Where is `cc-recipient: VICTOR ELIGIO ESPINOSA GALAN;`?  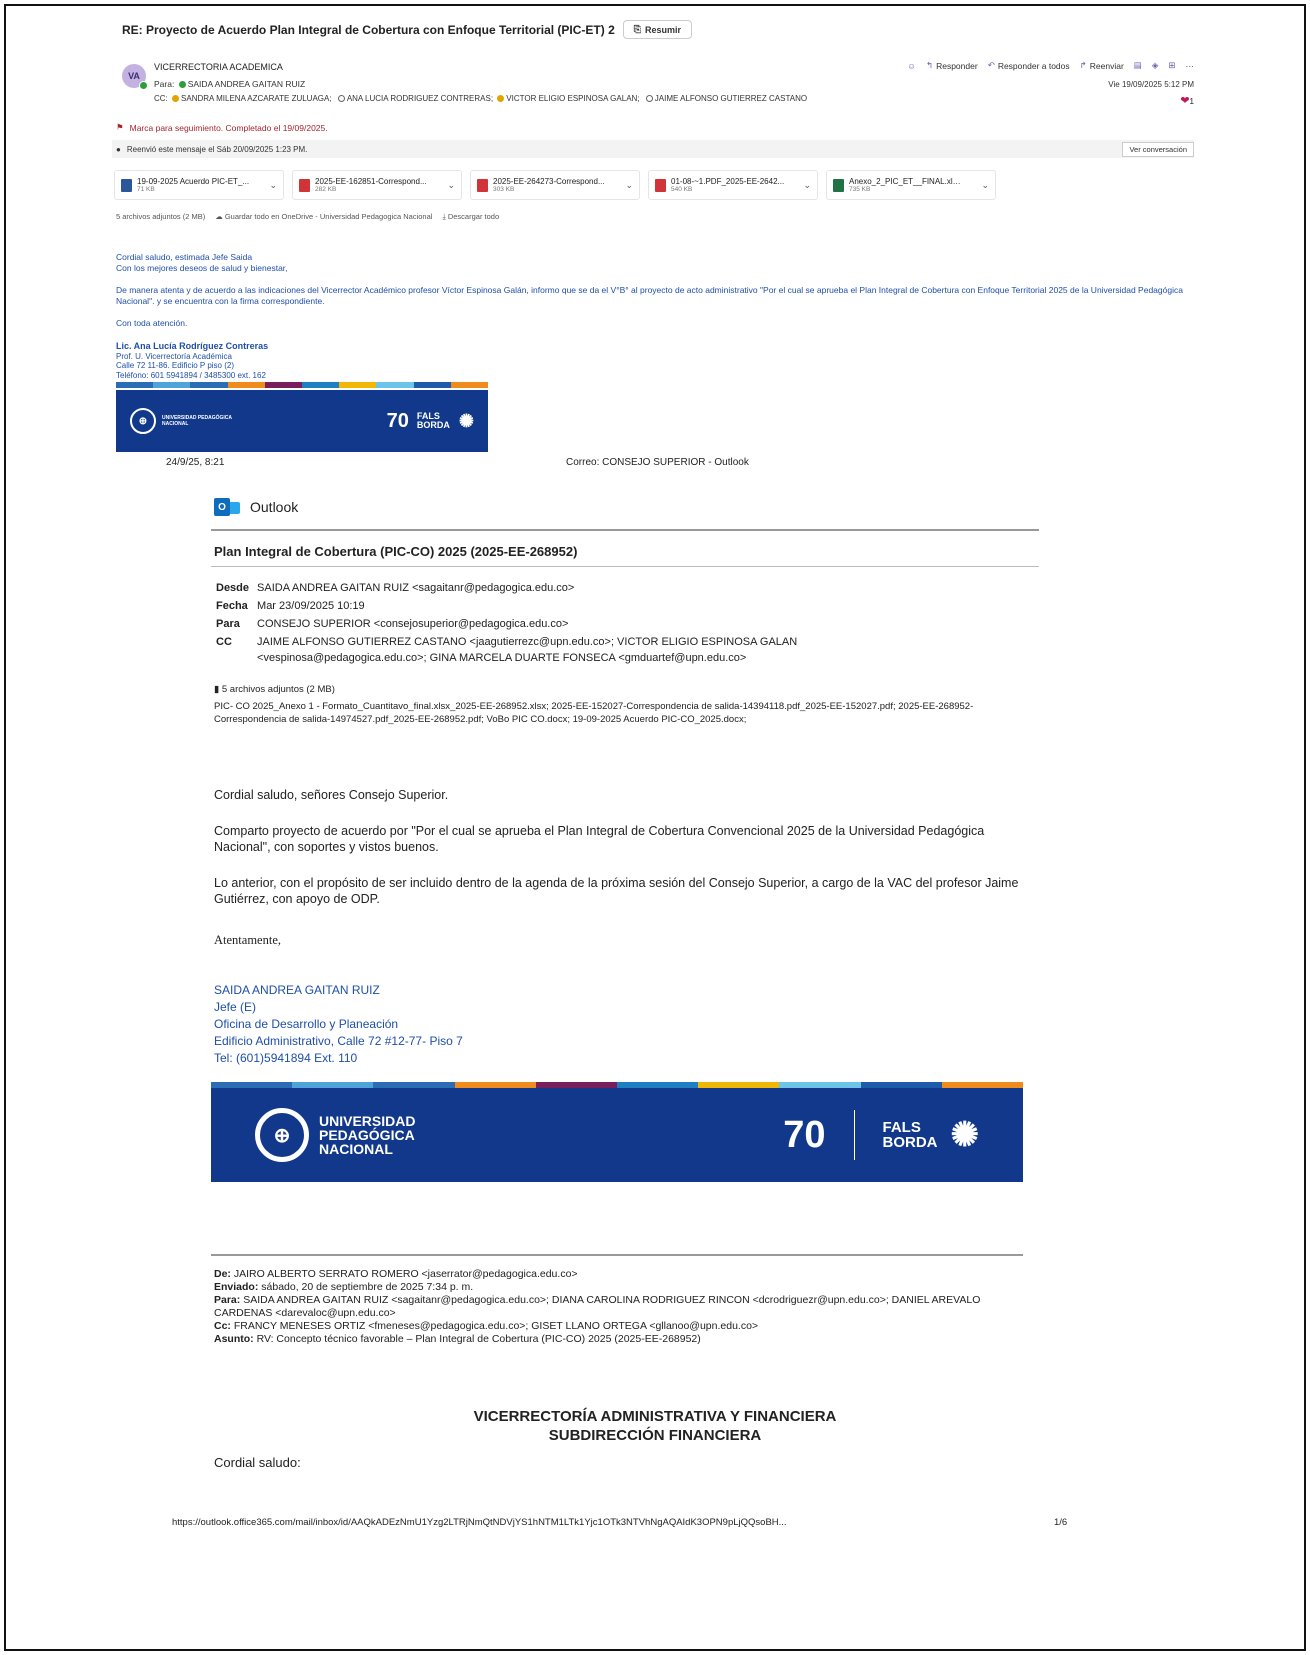 cc-recipient: VICTOR ELIGIO ESPINOSA GALAN; is located at coordinates (572, 98).